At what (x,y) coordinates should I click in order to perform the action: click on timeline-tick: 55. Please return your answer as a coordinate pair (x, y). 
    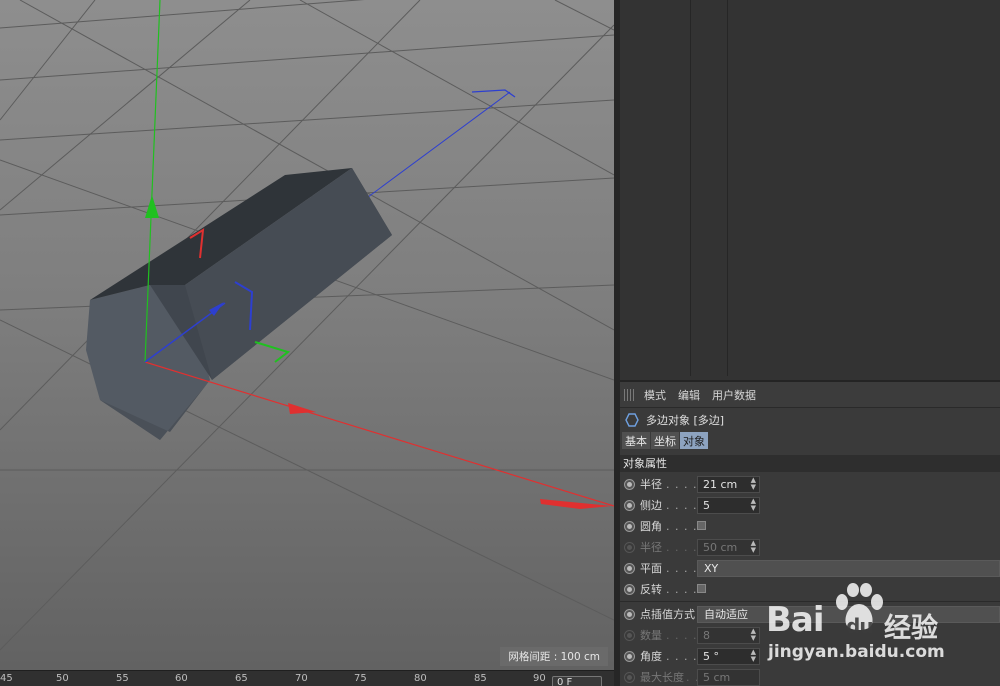
    Looking at the image, I should click on (122, 678).